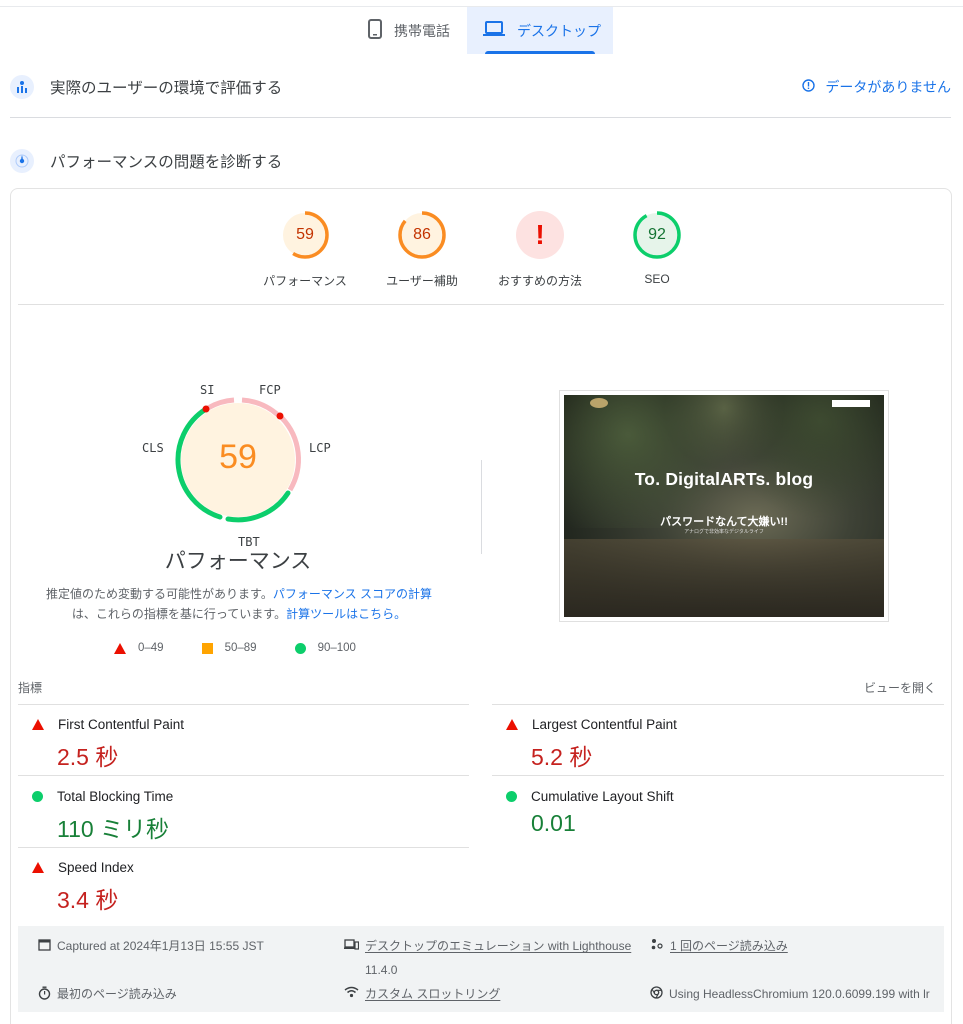 This screenshot has height=1024, width=963. What do you see at coordinates (657, 248) in the screenshot?
I see `score-gauge-seo: 92 SEO` at bounding box center [657, 248].